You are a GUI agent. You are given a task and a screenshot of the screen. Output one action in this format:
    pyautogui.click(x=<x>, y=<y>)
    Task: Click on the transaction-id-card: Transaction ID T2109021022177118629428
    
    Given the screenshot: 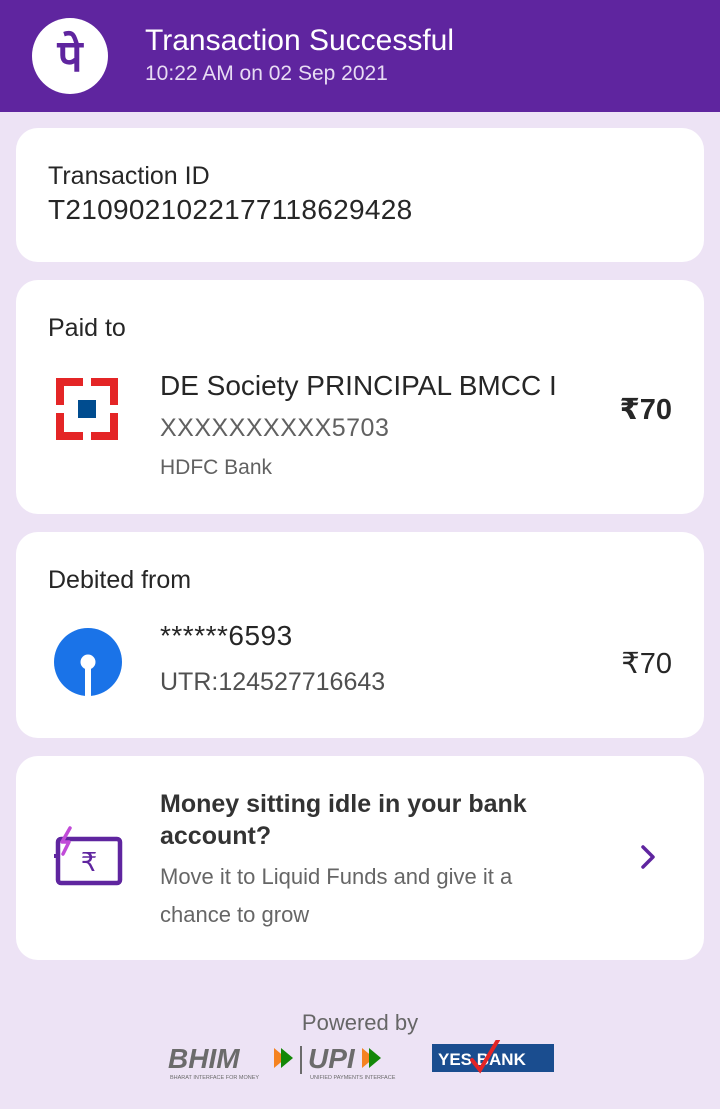 What is the action you would take?
    pyautogui.click(x=360, y=195)
    